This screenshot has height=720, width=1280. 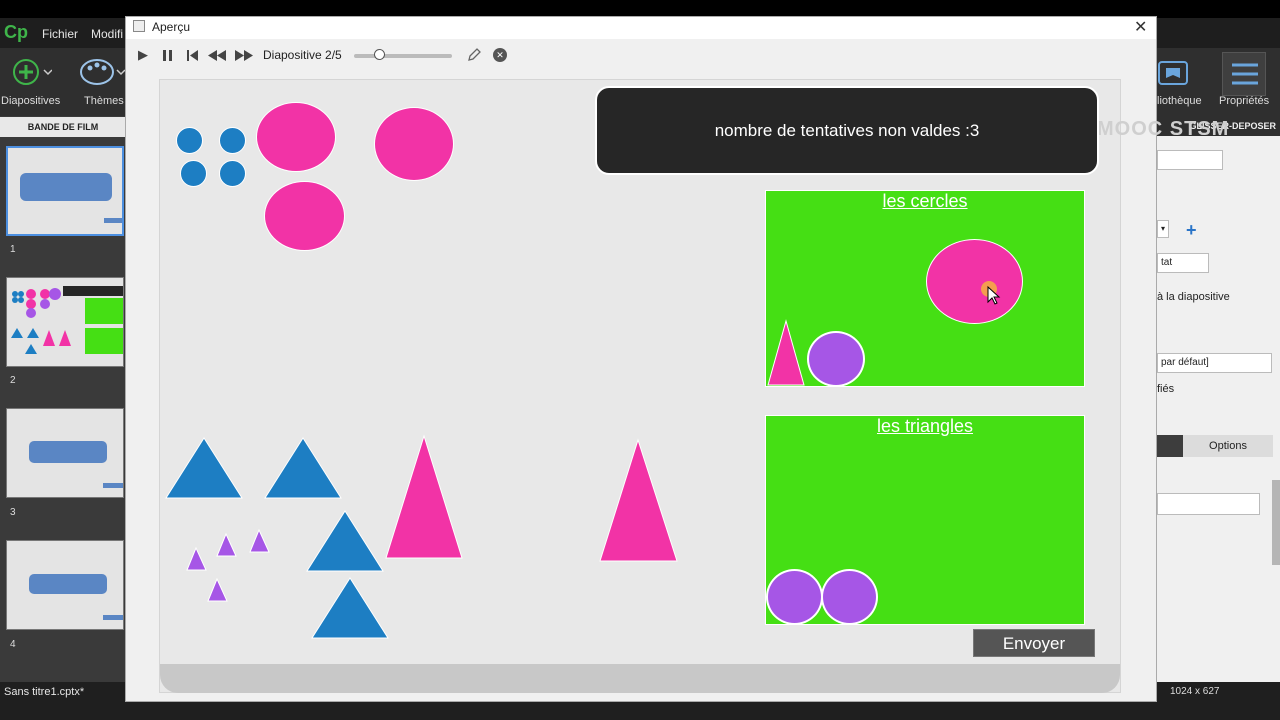 I want to click on menu-modifier: Modifi, so click(x=107, y=34).